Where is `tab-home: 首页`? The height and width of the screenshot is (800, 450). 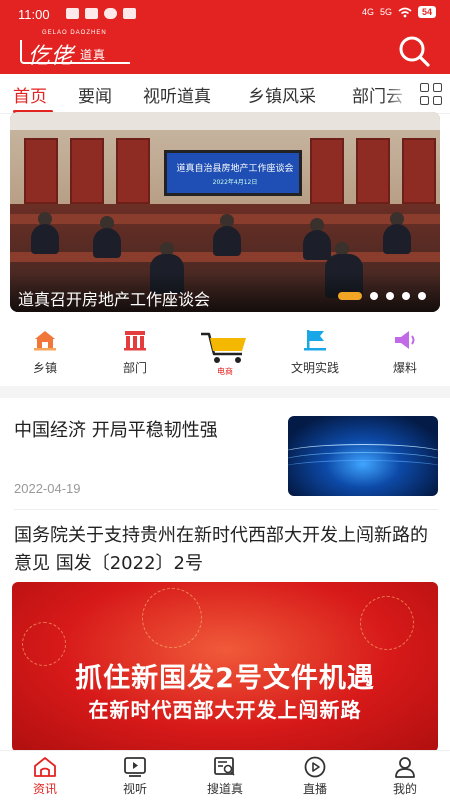 tab-home: 首页 is located at coordinates (30, 94).